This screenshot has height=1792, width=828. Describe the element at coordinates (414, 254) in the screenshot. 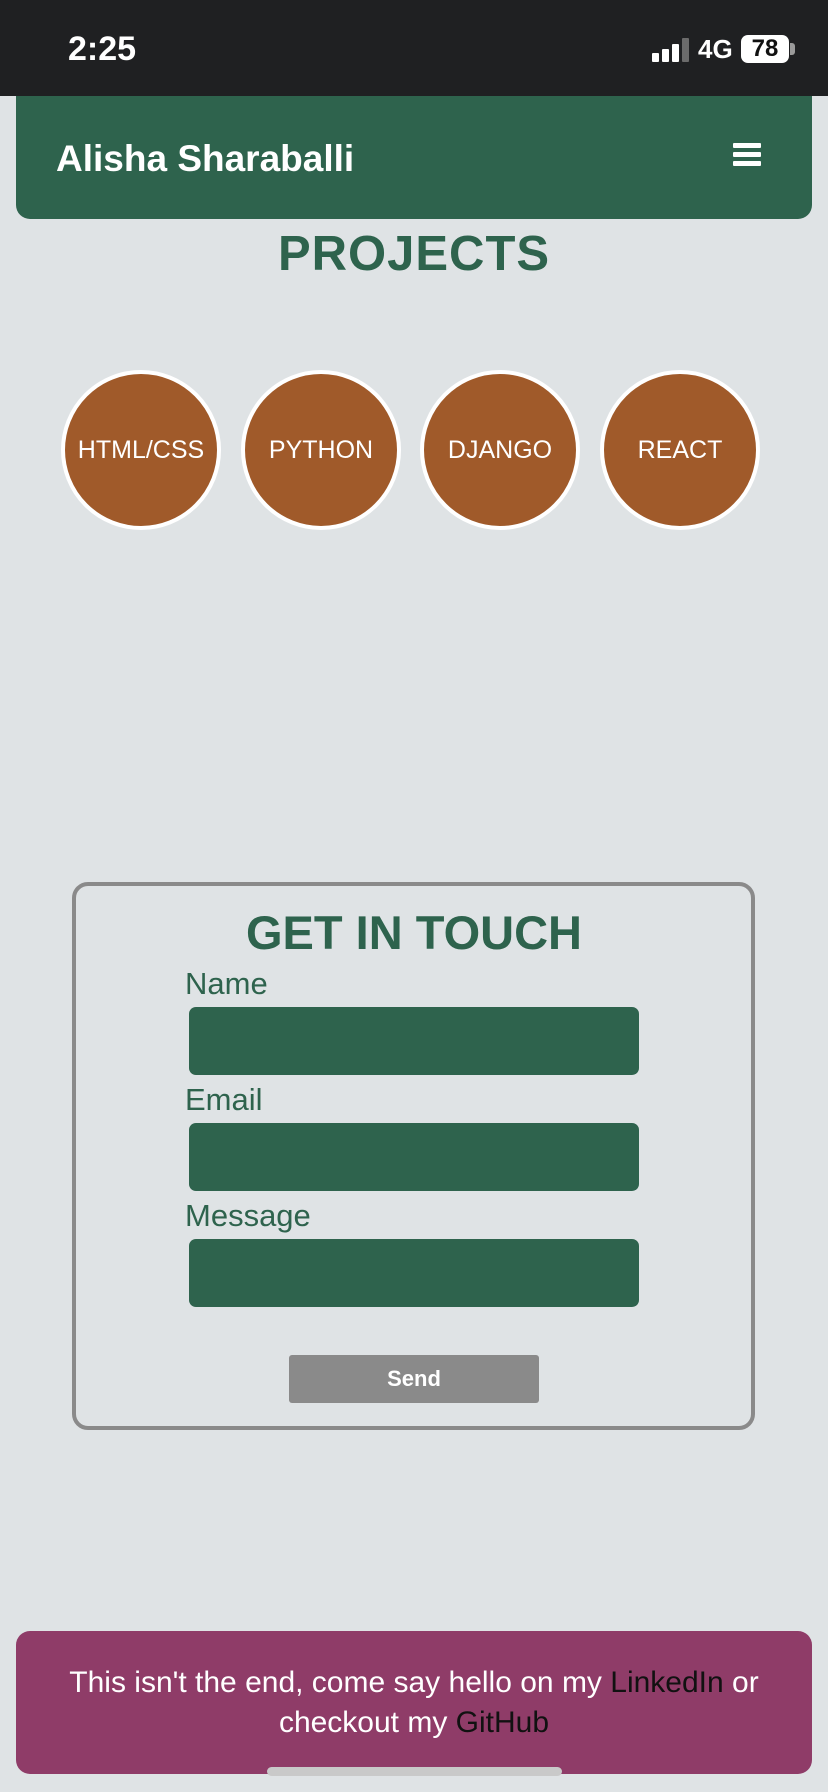

I see `projects-title: PROJECTS` at that location.